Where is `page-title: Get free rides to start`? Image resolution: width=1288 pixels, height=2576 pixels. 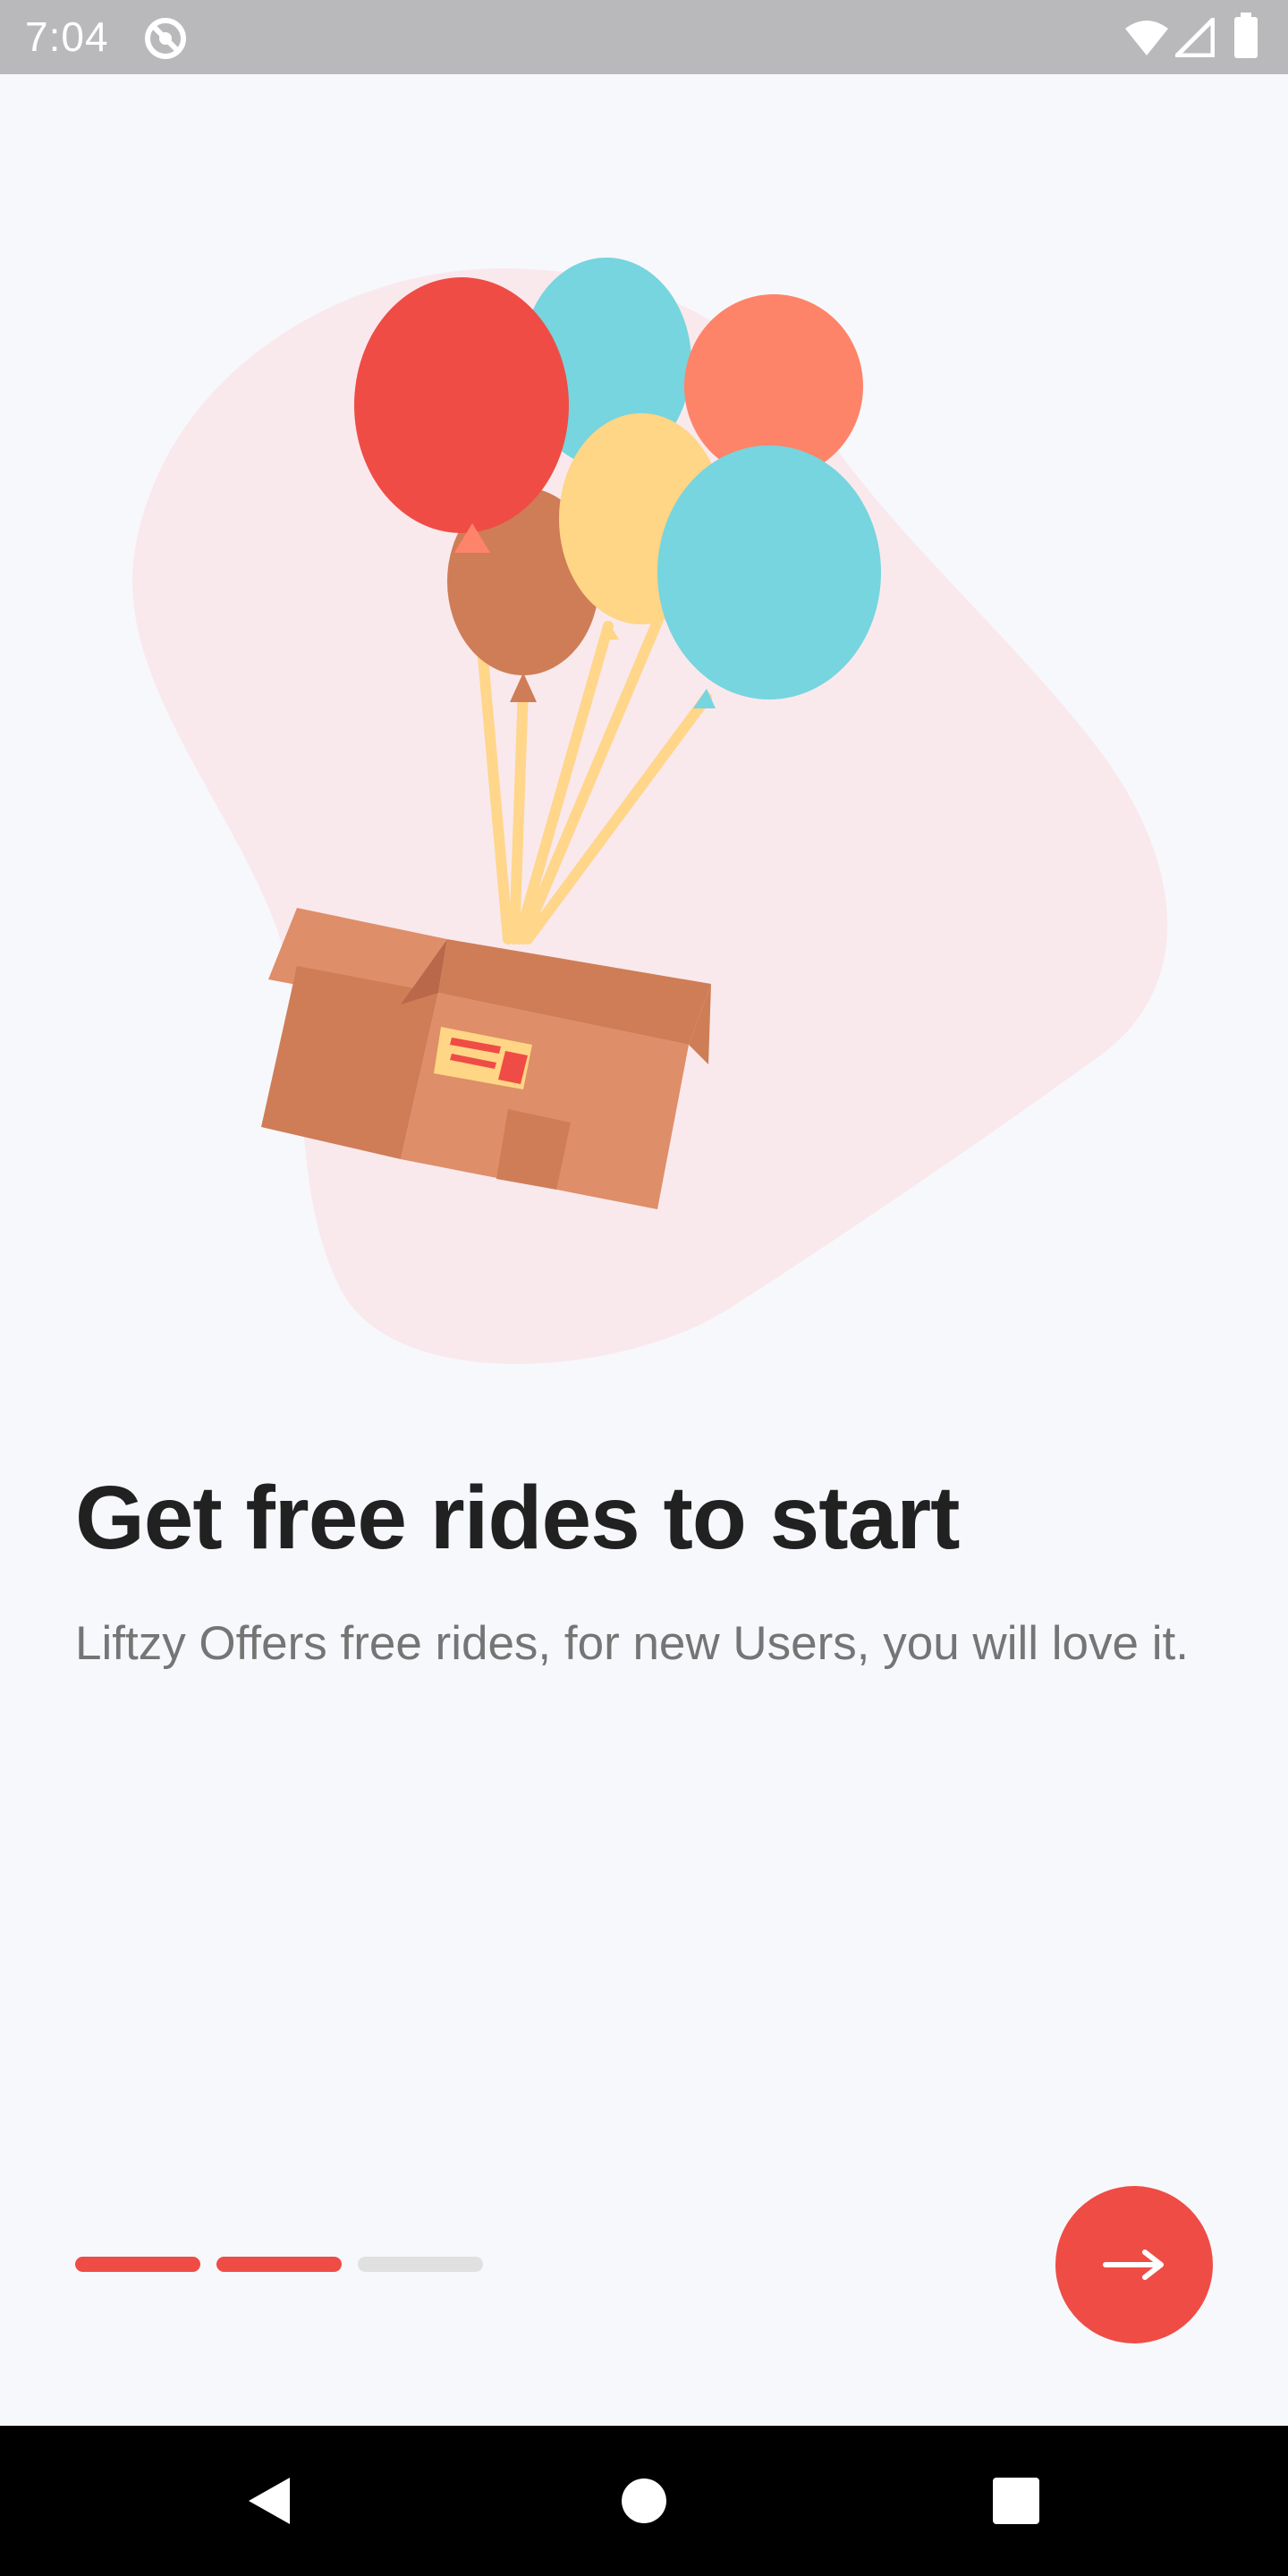
page-title: Get free rides to start is located at coordinates (517, 1518).